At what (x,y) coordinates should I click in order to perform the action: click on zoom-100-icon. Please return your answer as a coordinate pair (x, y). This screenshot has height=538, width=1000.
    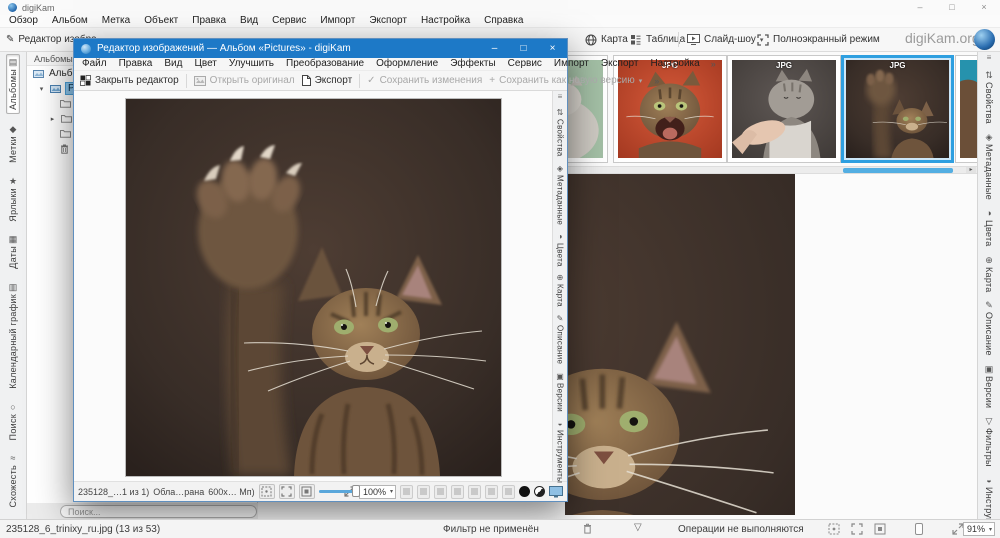
    Looking at the image, I should click on (880, 529).